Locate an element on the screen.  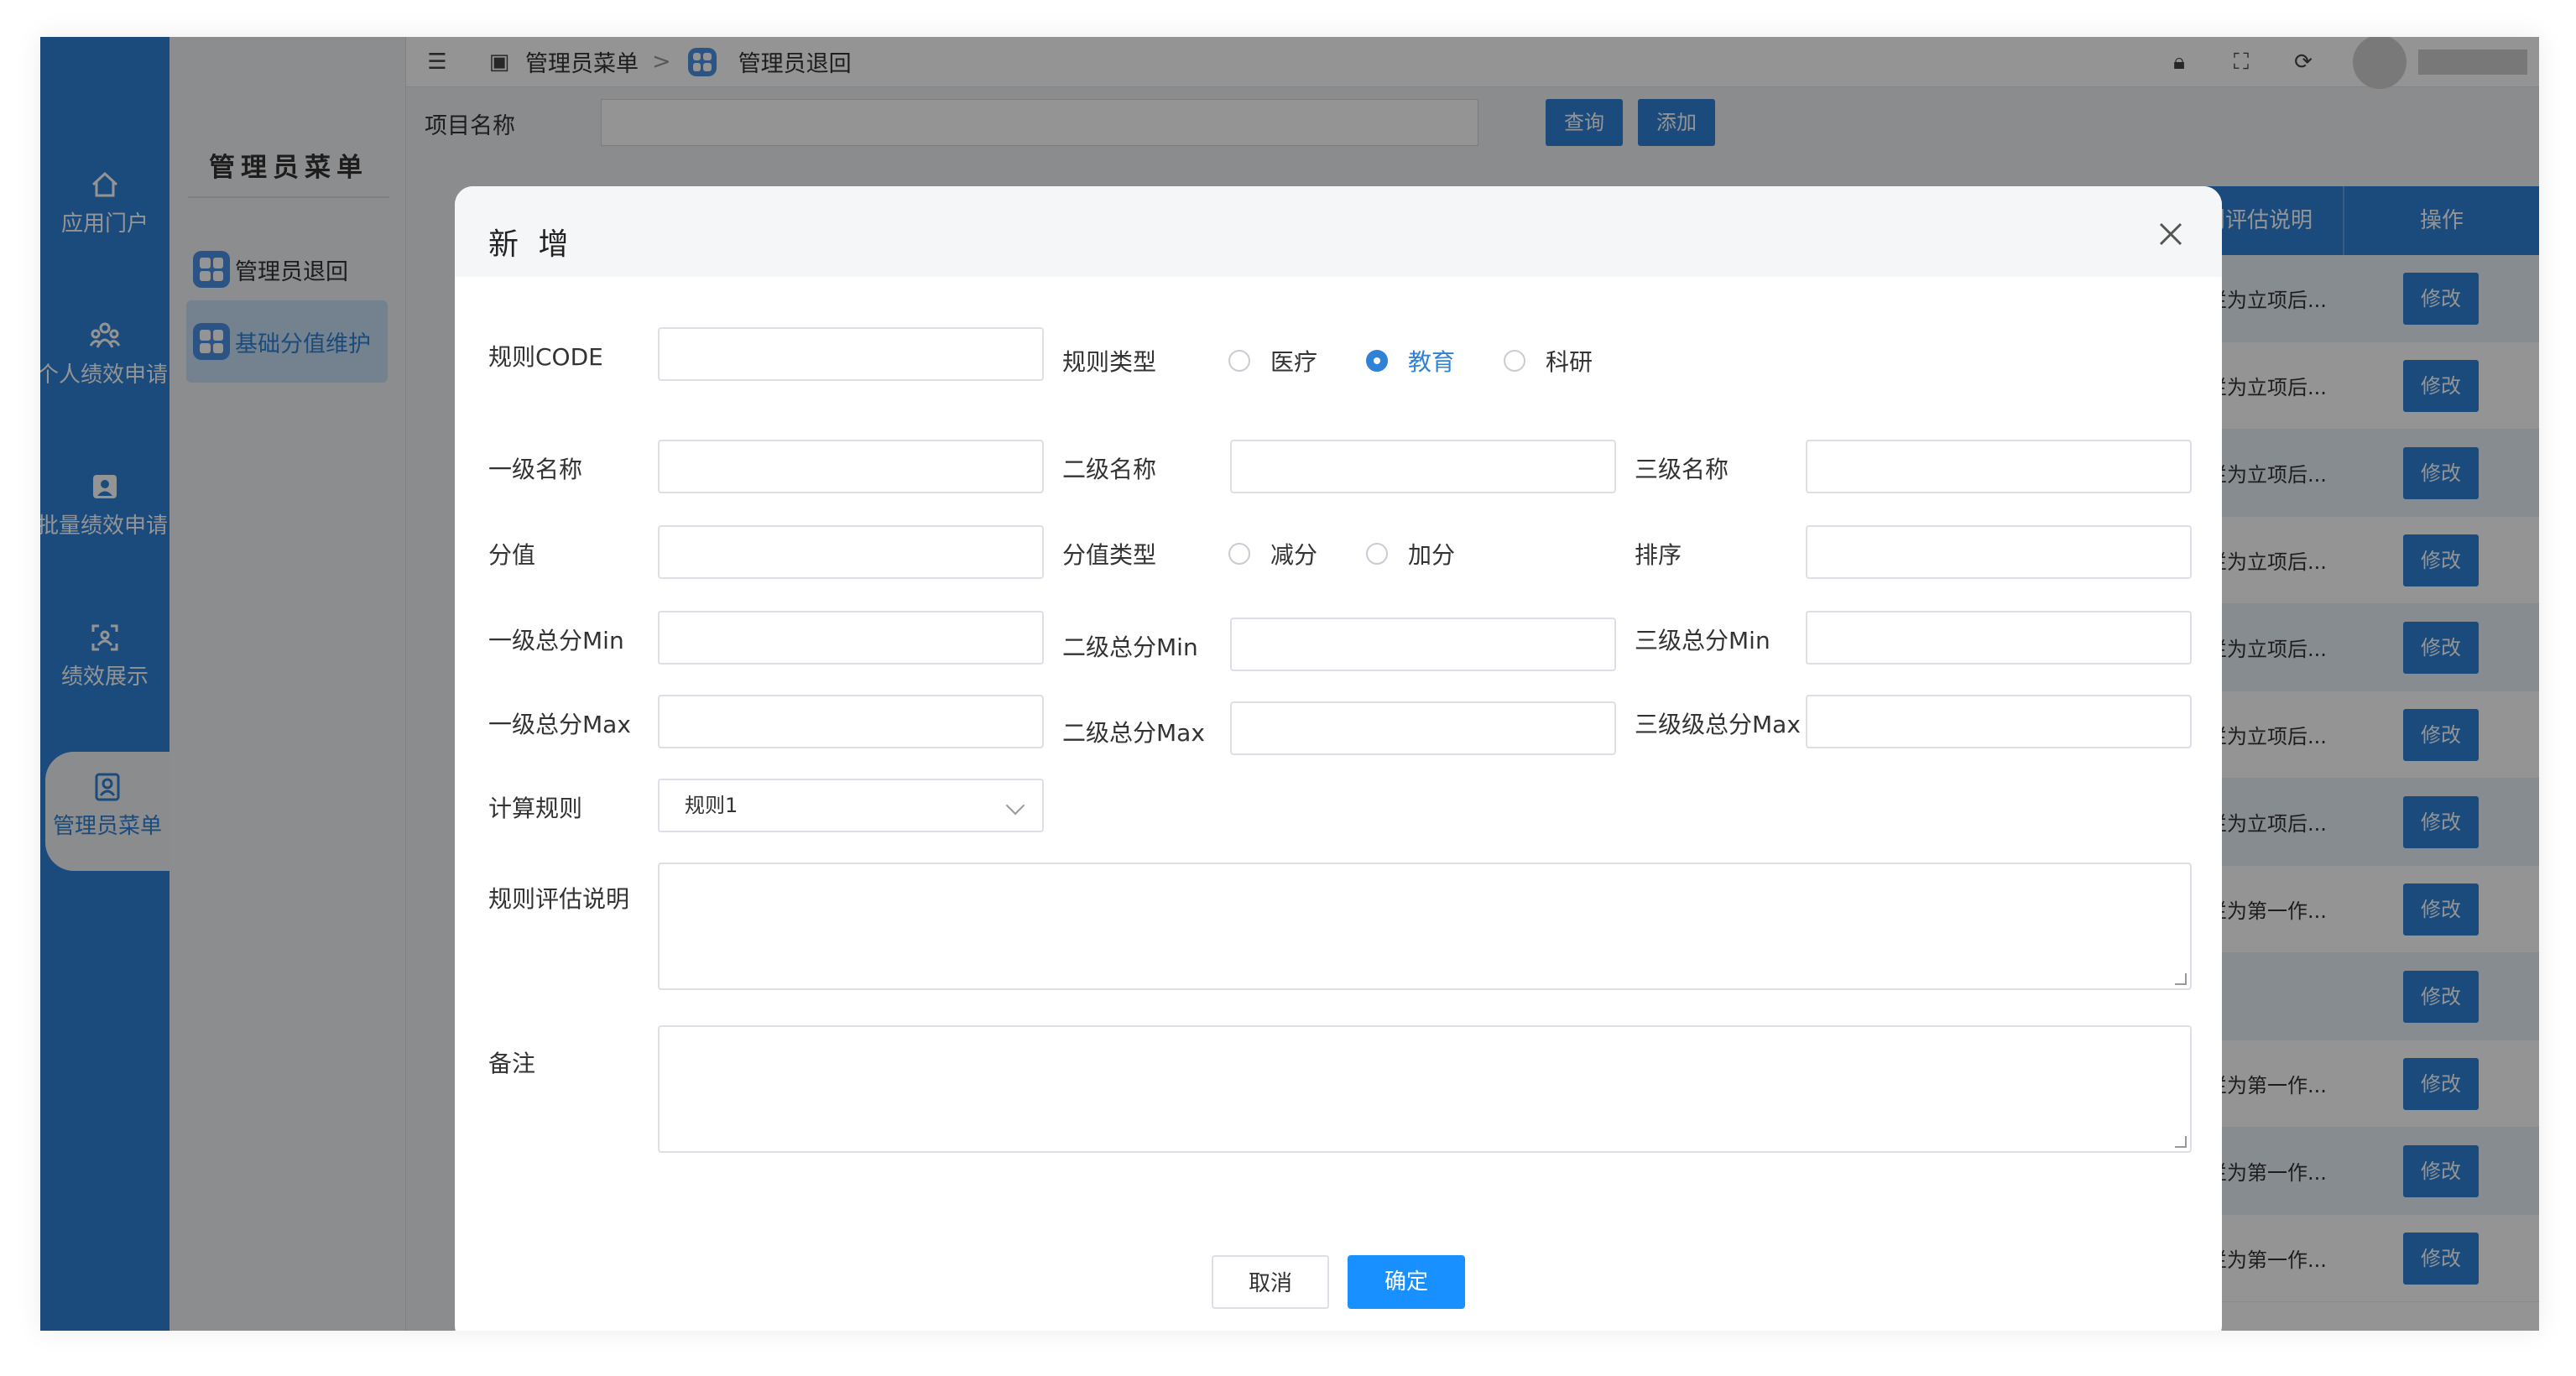
score-type-radio-plus: 加分 is located at coordinates (1410, 554).